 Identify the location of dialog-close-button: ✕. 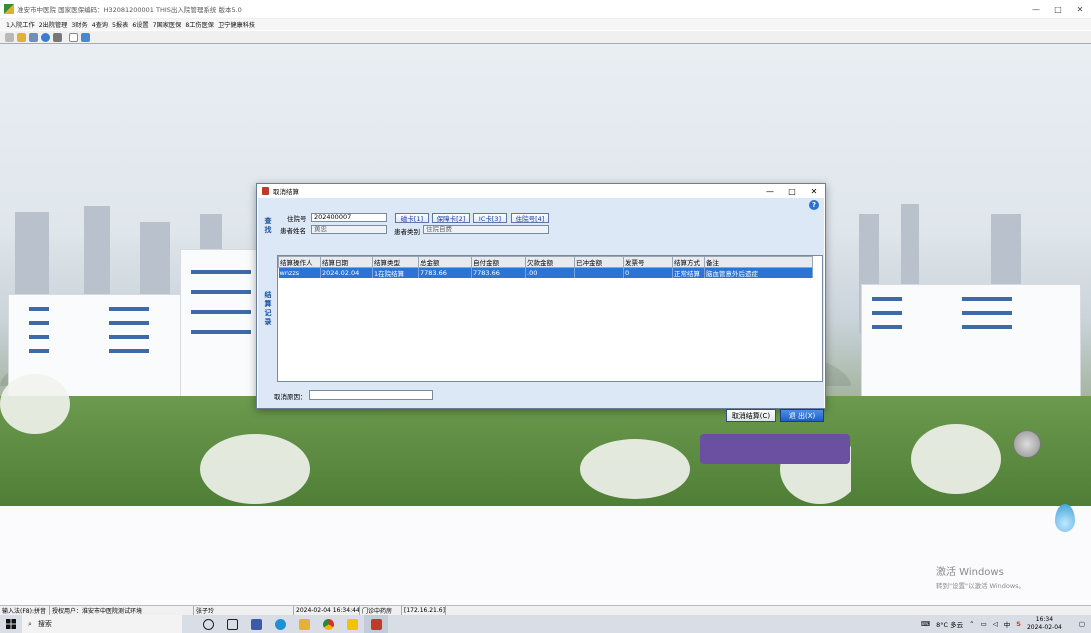
(814, 191).